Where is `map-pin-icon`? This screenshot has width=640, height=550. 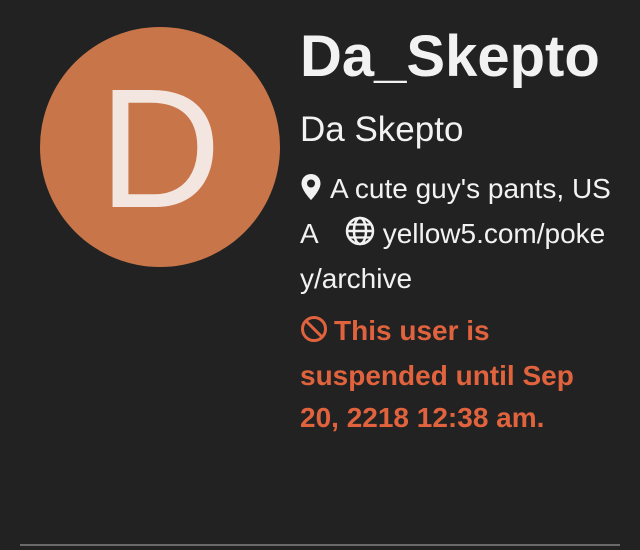 map-pin-icon is located at coordinates (311, 192).